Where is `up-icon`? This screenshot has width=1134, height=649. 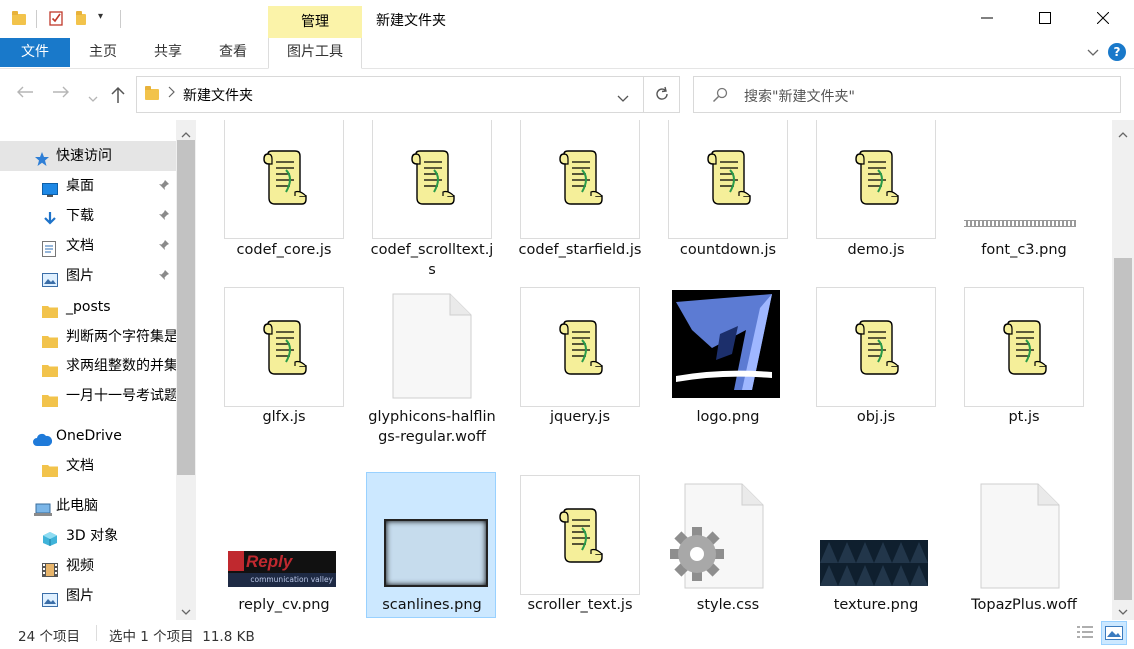
up-icon is located at coordinates (118, 97).